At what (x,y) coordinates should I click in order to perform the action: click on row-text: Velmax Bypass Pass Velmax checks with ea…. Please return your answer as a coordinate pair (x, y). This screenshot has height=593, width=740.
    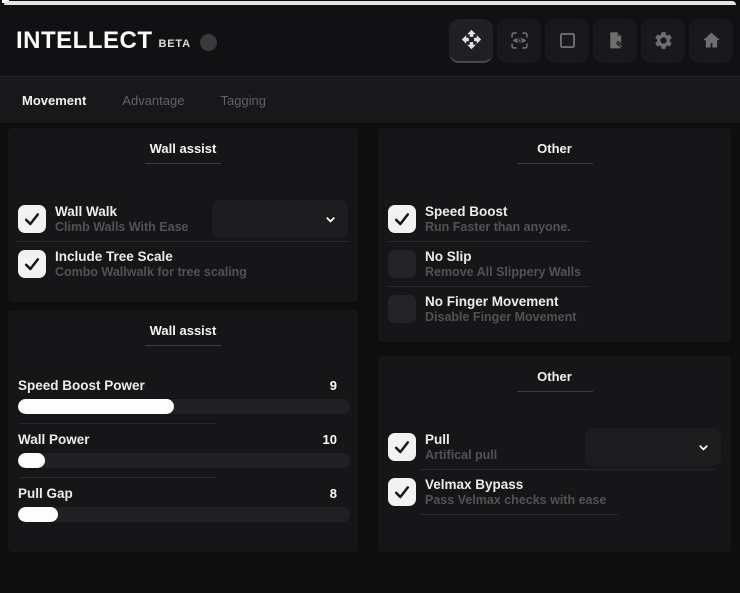
    Looking at the image, I should click on (515, 492).